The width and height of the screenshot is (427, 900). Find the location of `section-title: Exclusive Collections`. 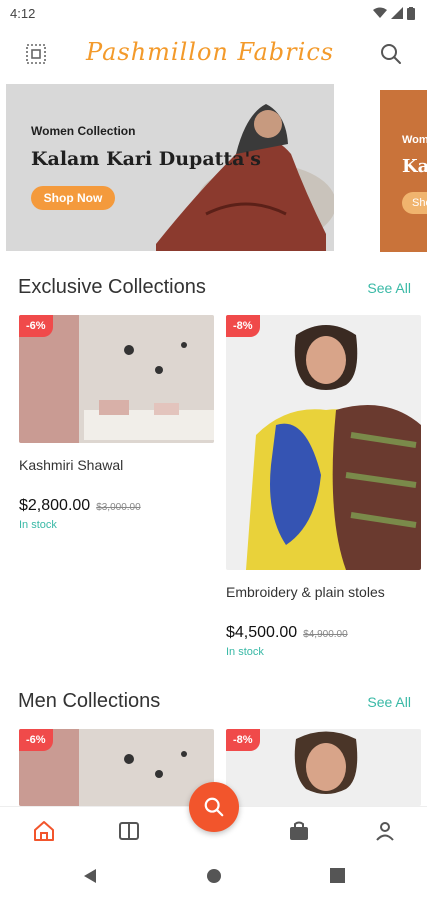

section-title: Exclusive Collections is located at coordinates (112, 287).